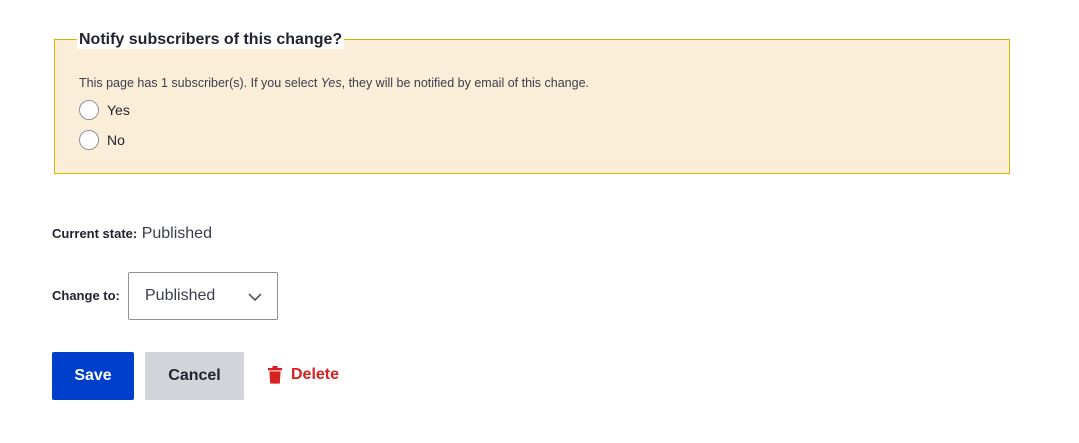  Describe the element at coordinates (194, 376) in the screenshot. I see `cancel-button: Cancel` at that location.